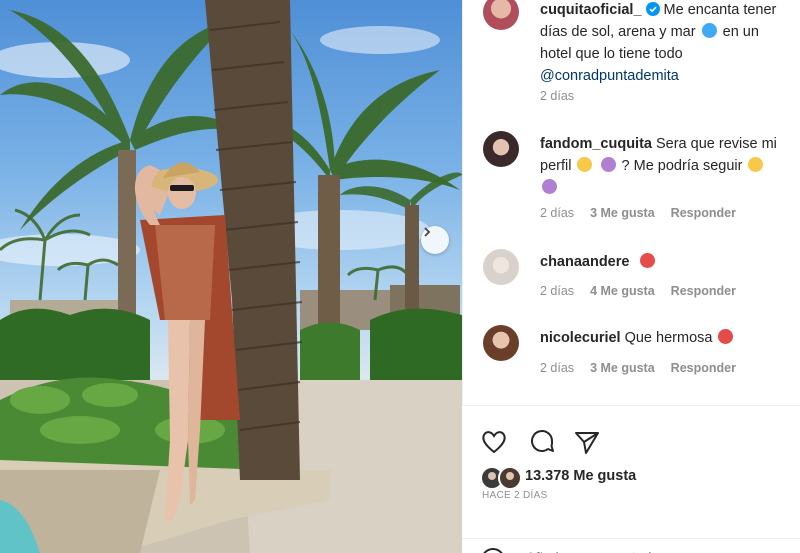  I want to click on comment-username: nicolecuriel, so click(580, 338).